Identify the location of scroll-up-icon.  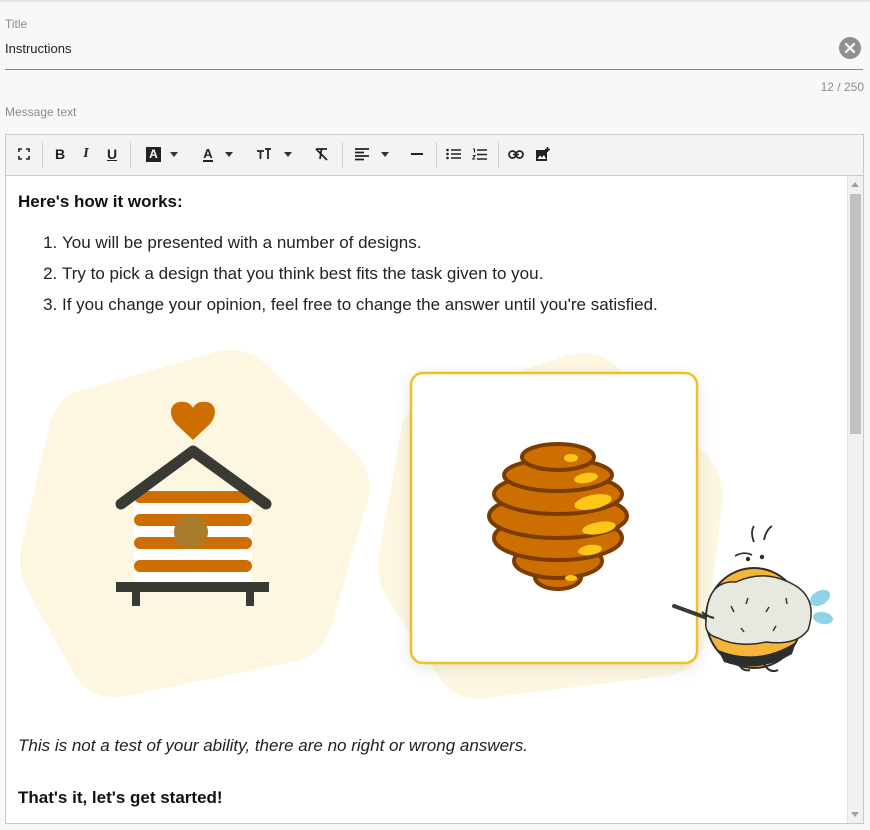
(855, 184).